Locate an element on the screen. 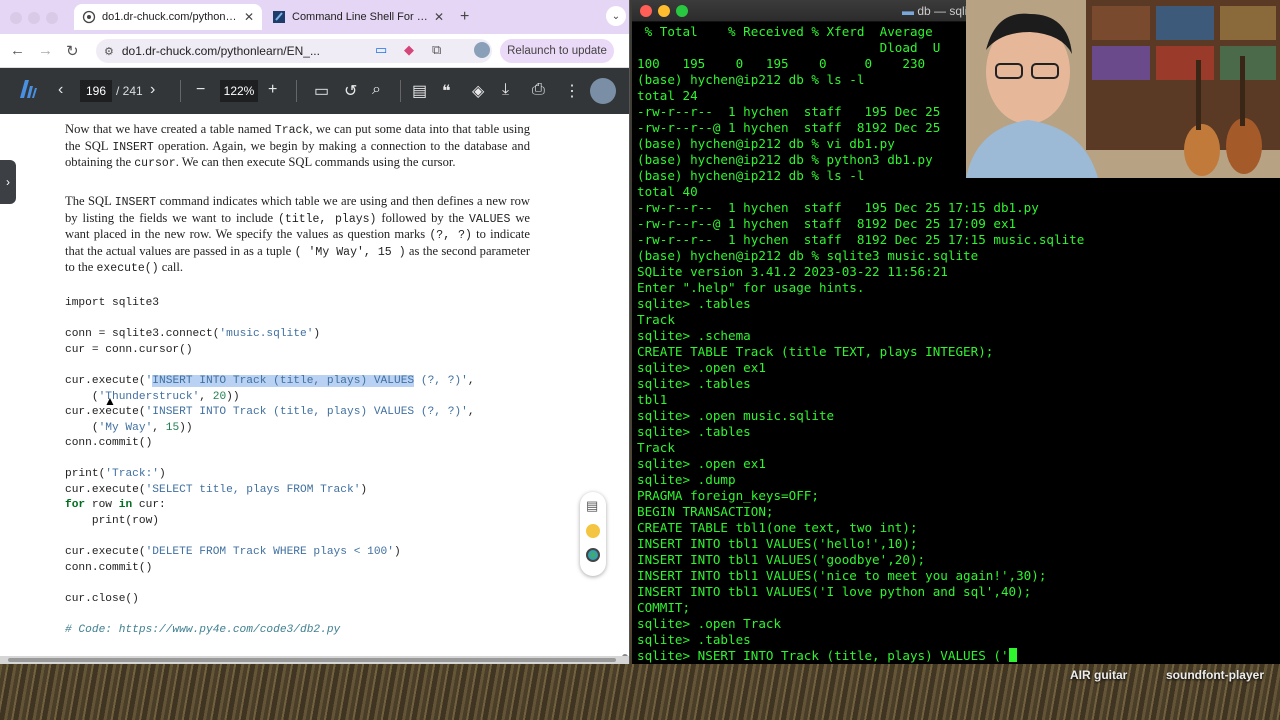 This screenshot has height=720, width=1280. terminal-line: sqlite> .schema is located at coordinates (694, 335).